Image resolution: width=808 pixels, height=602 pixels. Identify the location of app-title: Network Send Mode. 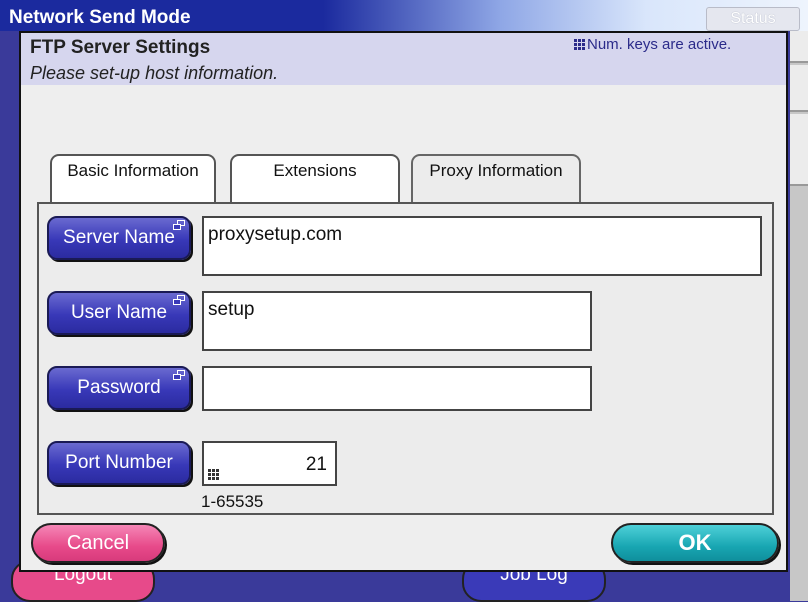
(100, 17).